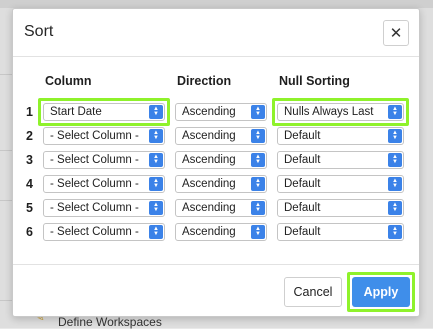 This screenshot has height=329, width=433. What do you see at coordinates (216, 4) in the screenshot?
I see `background-top-bar` at bounding box center [216, 4].